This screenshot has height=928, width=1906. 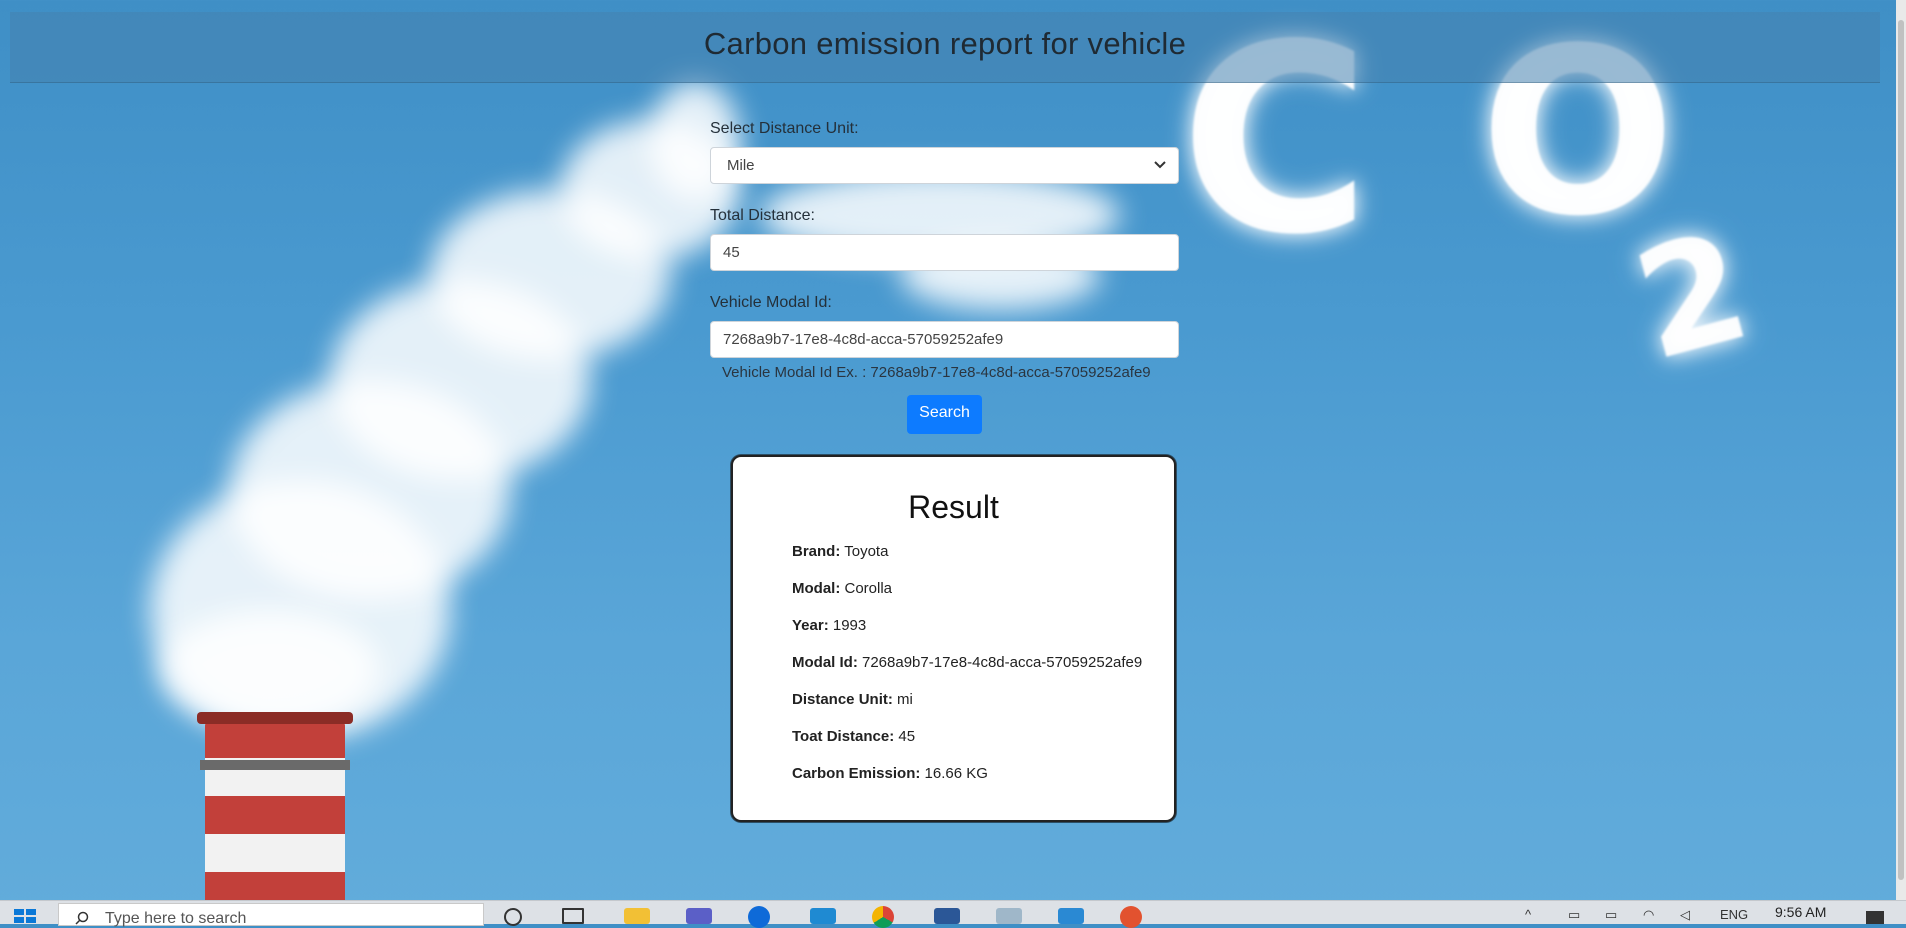 I want to click on result-row-brand: Brand: Toyota, so click(x=840, y=551).